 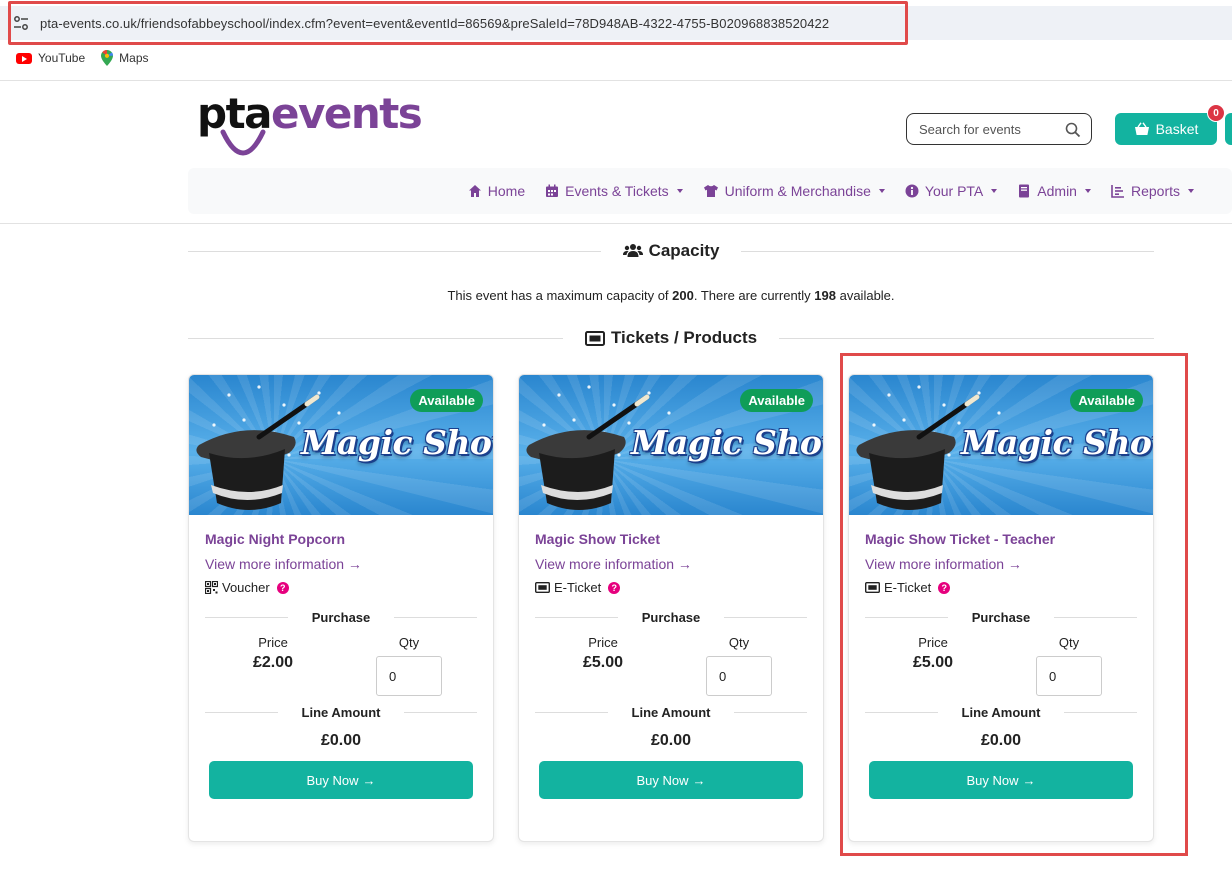 What do you see at coordinates (552, 190) in the screenshot?
I see `calendar-icon` at bounding box center [552, 190].